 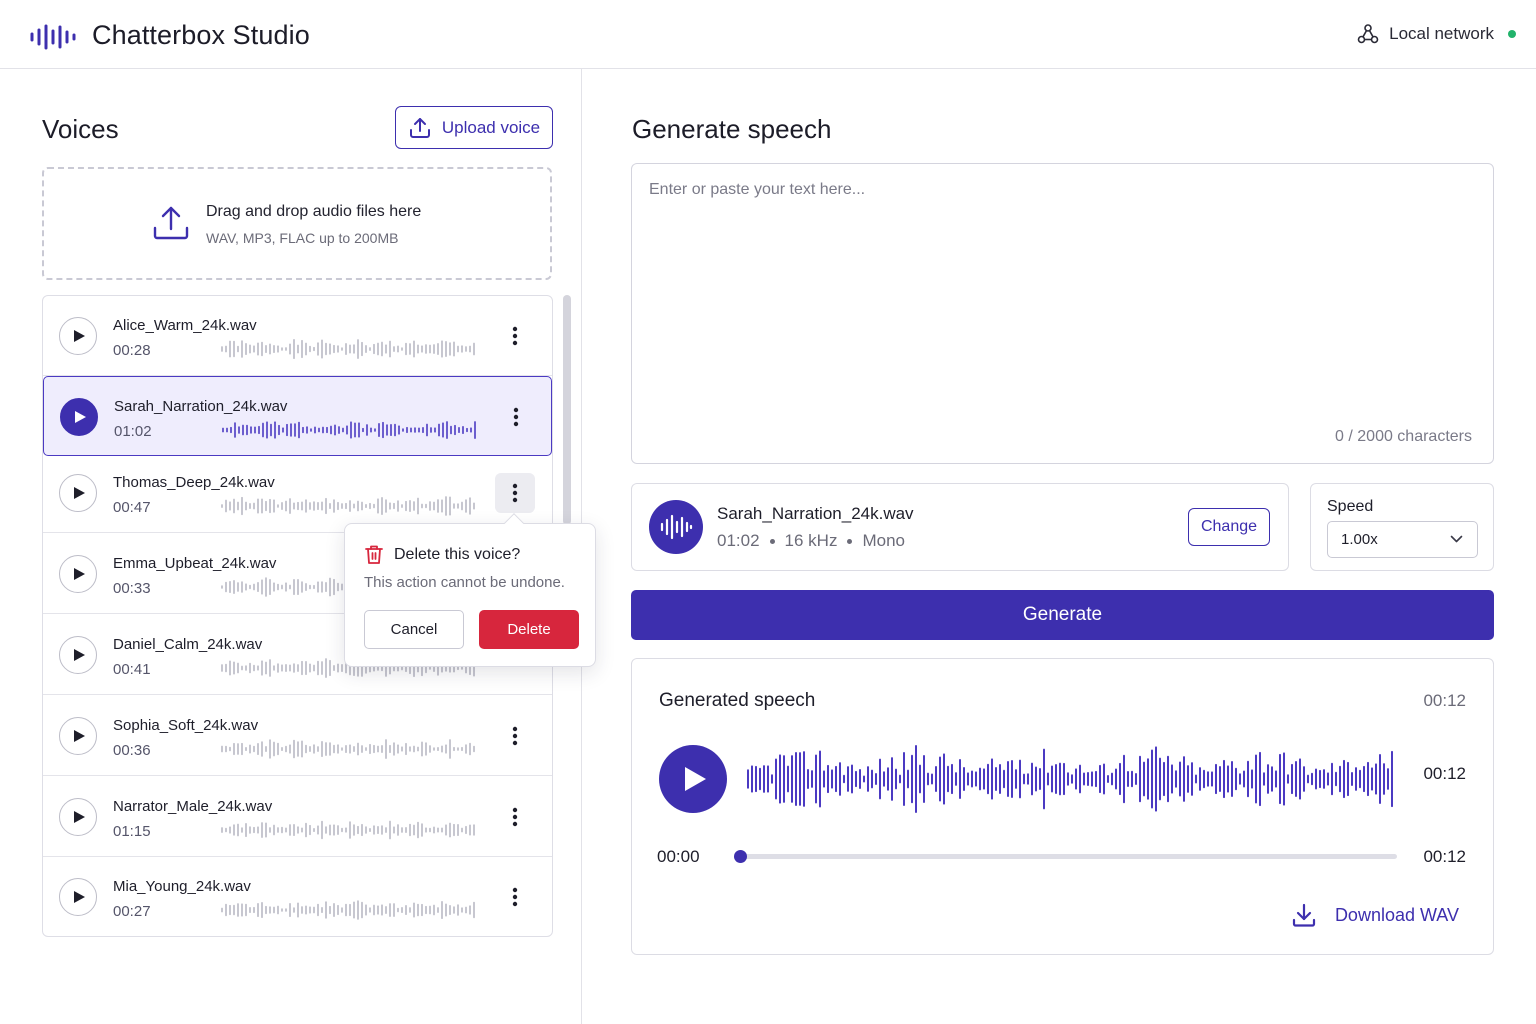 I want to click on generated-speech-duration: 00:12, so click(x=1444, y=700).